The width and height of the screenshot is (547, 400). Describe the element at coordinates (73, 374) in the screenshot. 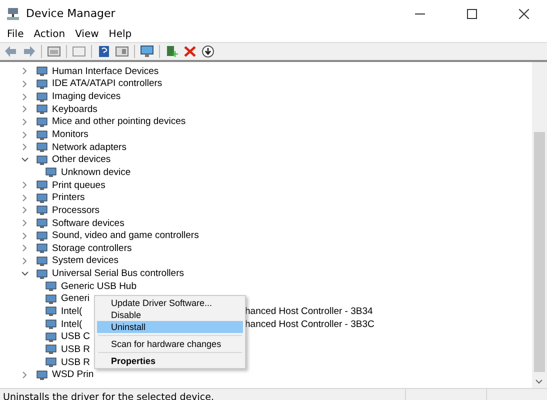

I see `tree-item: WSD Prin` at that location.